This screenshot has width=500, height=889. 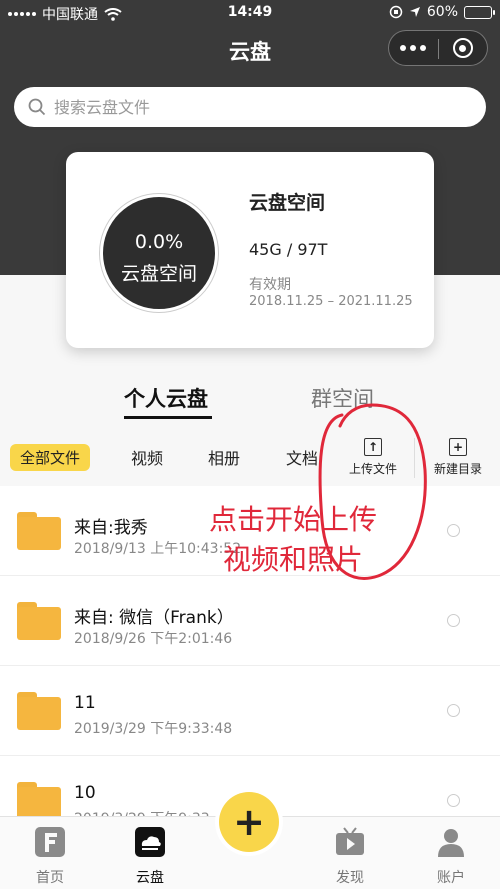 What do you see at coordinates (154, 618) in the screenshot?
I see `file-name: 来自: 微信（Frank）` at bounding box center [154, 618].